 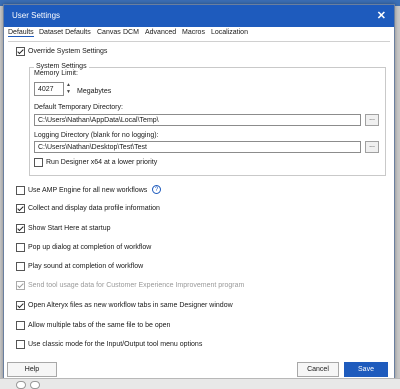 What do you see at coordinates (229, 32) in the screenshot?
I see `tab-localization: Localization` at bounding box center [229, 32].